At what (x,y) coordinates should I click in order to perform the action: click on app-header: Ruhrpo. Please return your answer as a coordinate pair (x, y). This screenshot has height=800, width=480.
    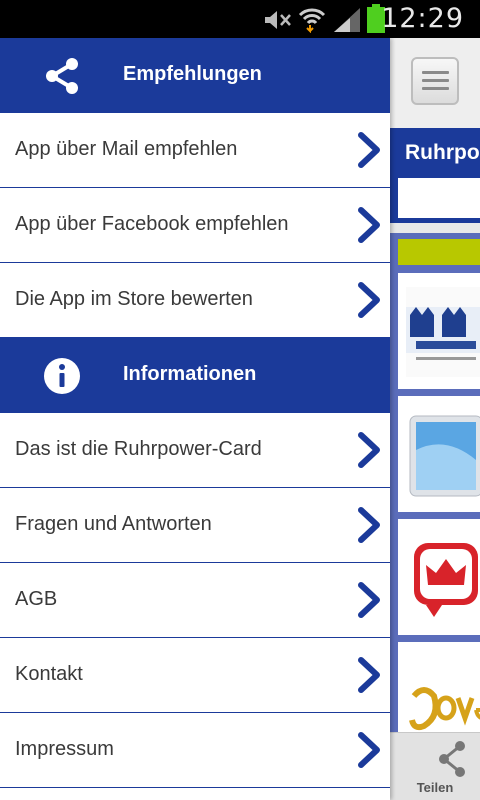
    Looking at the image, I should click on (435, 175).